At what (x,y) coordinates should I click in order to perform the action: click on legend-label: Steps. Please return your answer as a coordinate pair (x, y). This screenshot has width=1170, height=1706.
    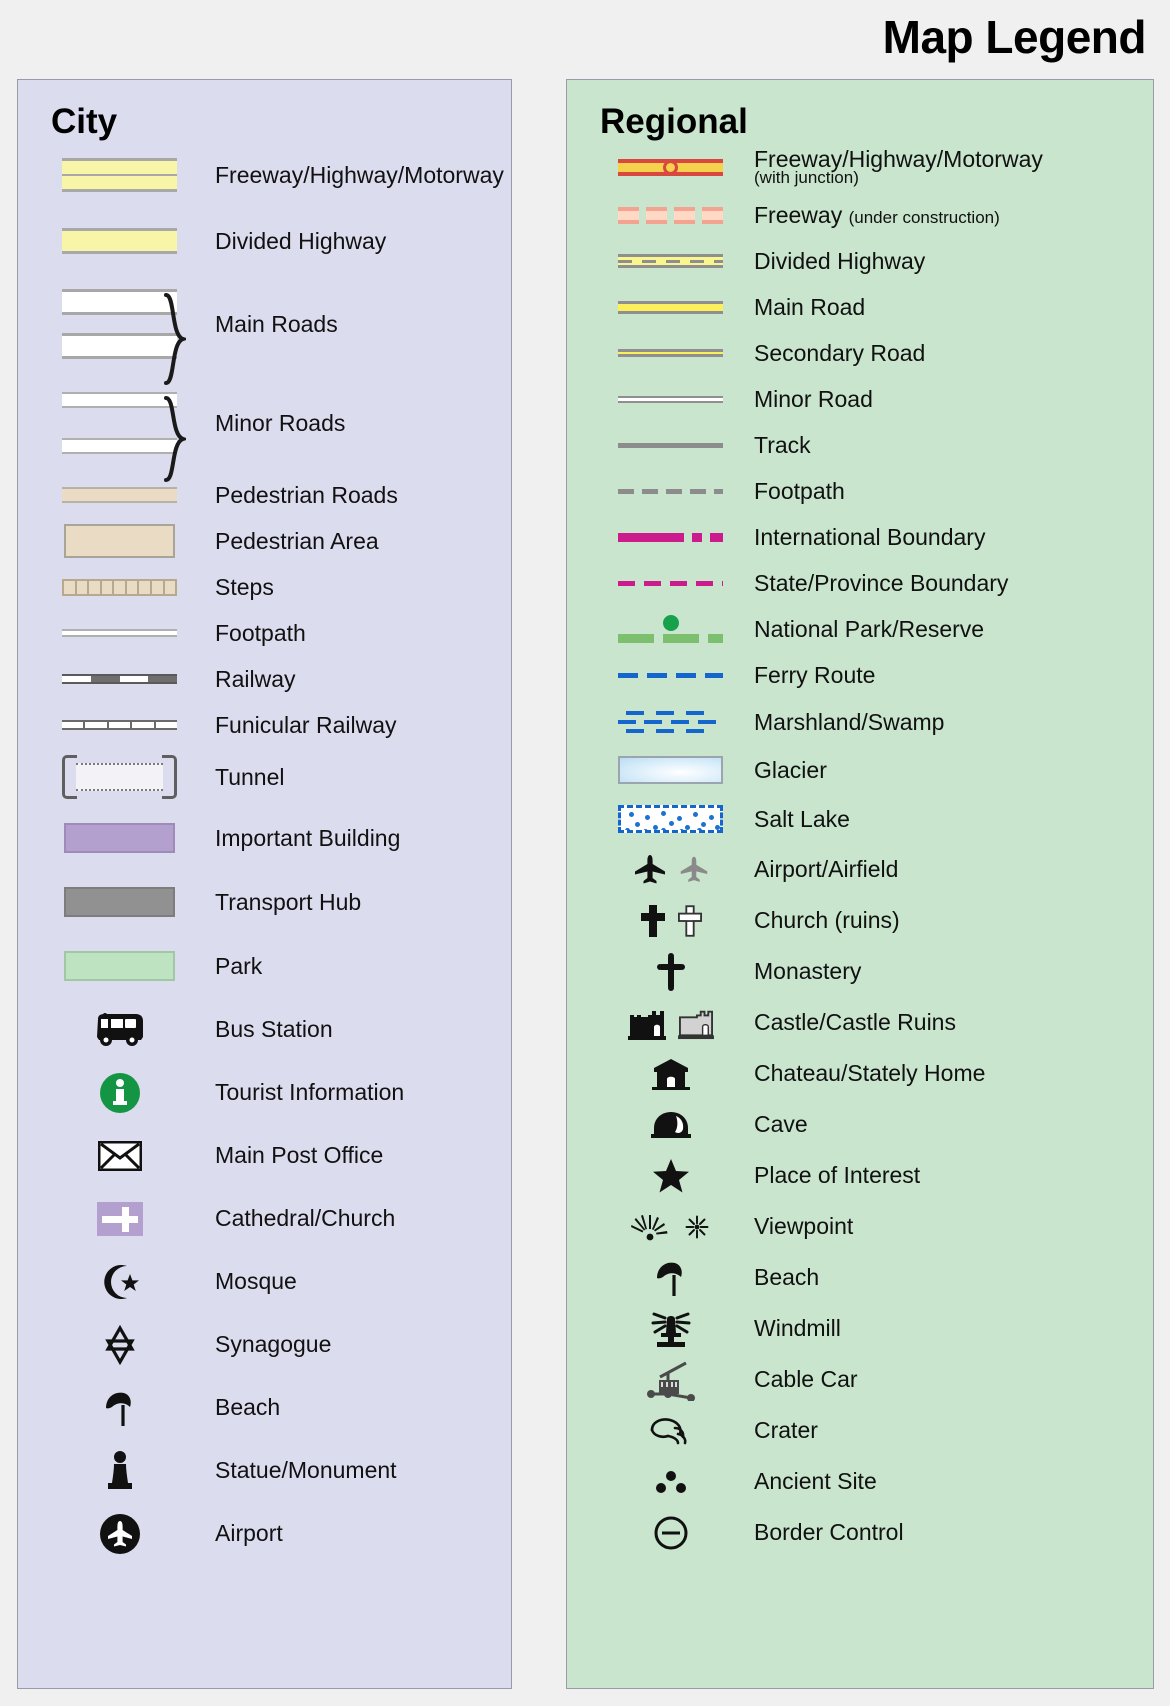
    Looking at the image, I should click on (244, 586).